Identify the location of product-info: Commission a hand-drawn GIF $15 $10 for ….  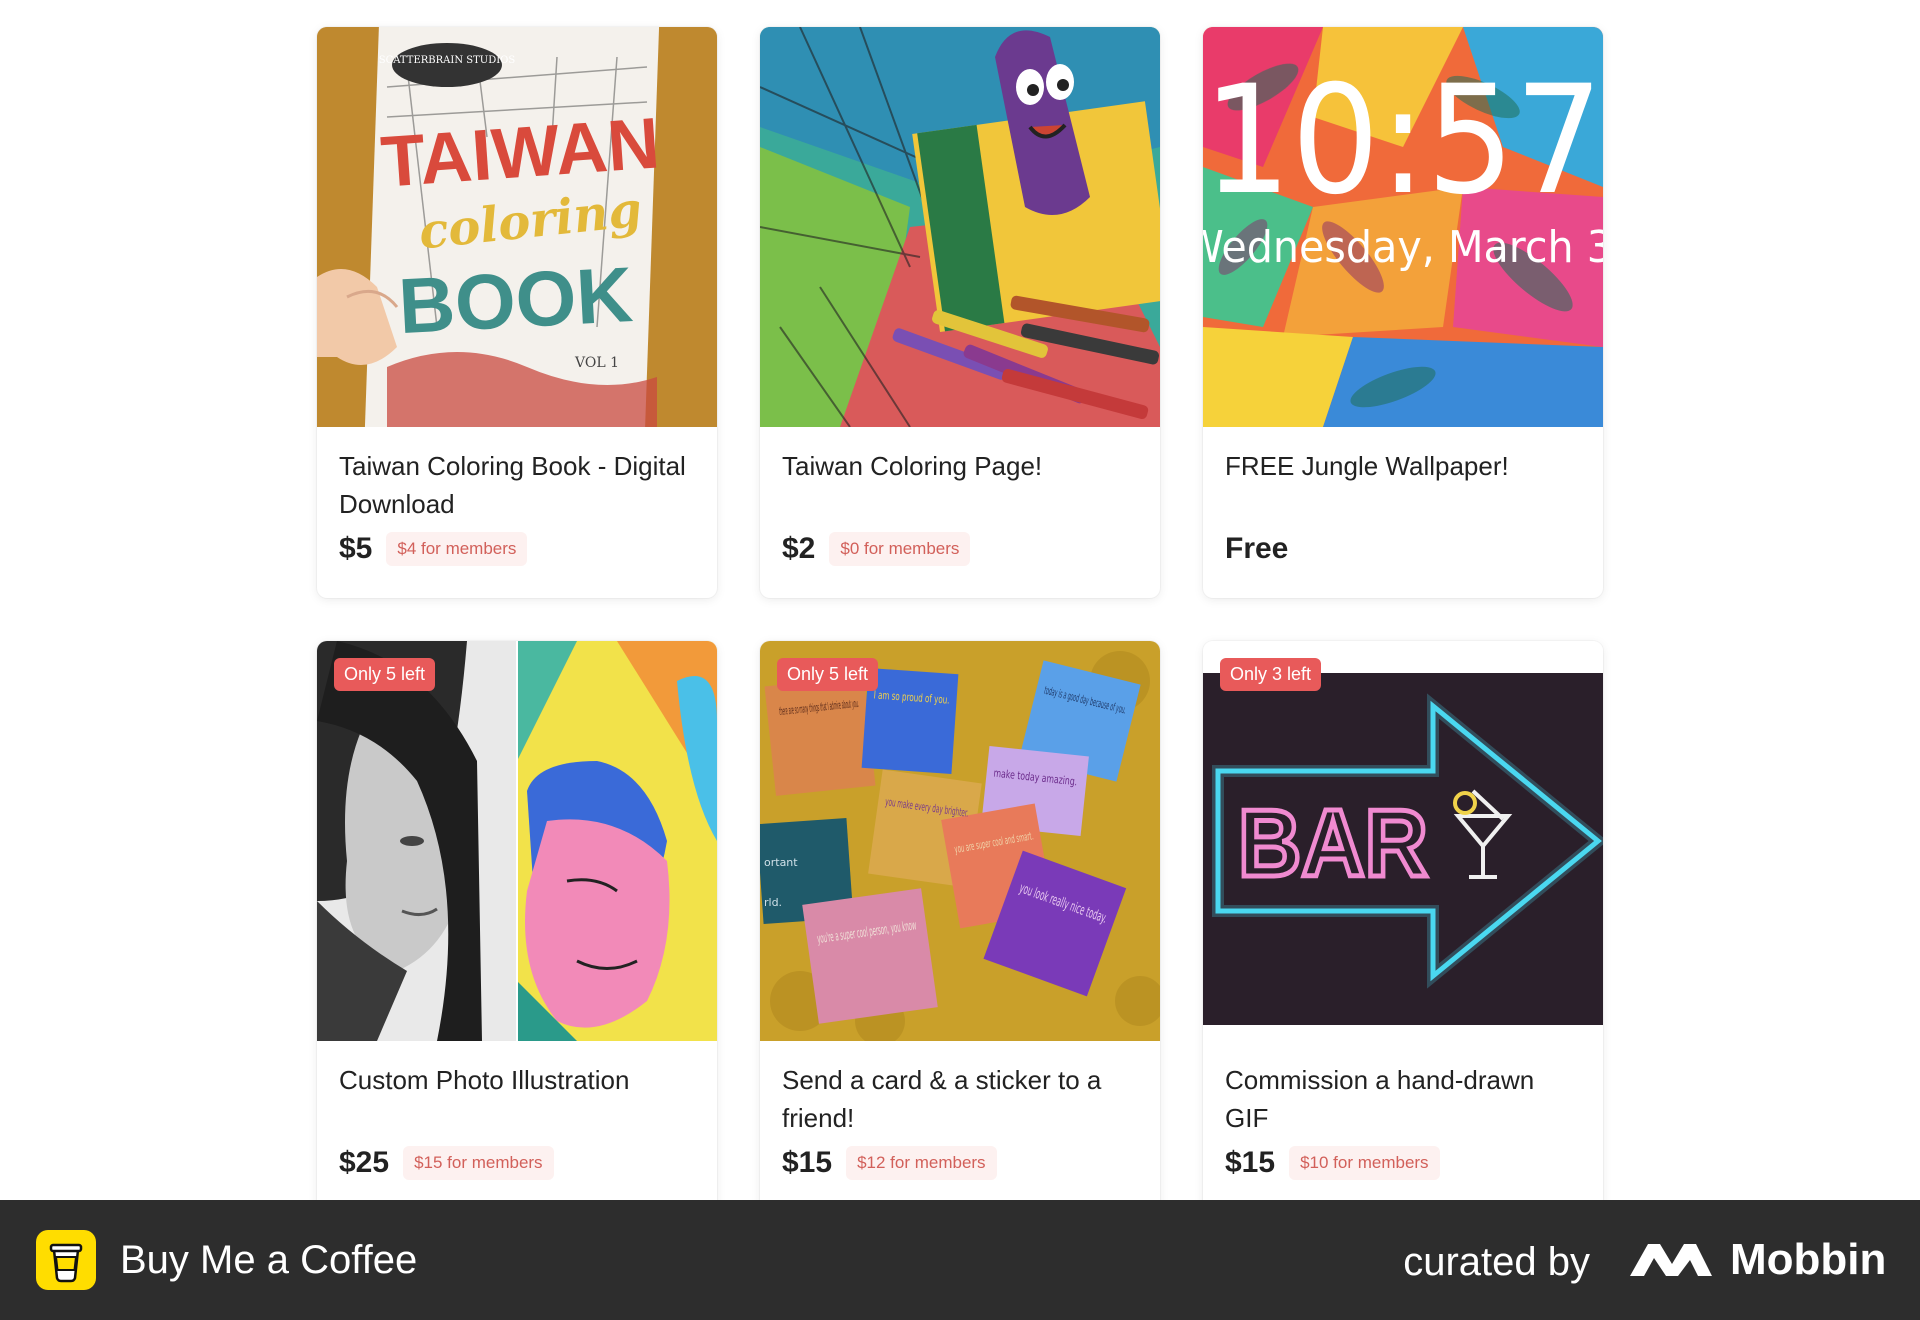
(1403, 1126).